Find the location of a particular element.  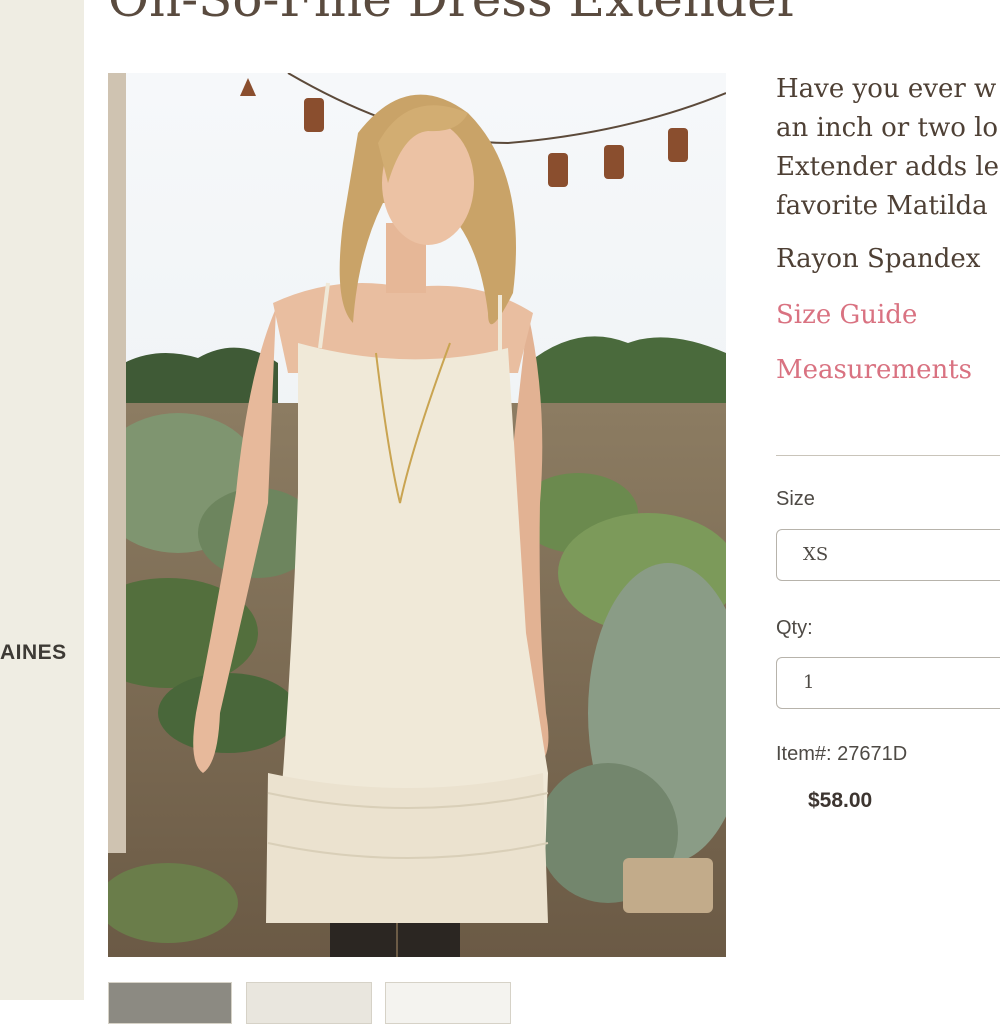

left-sidebar: AINES is located at coordinates (42, 500).